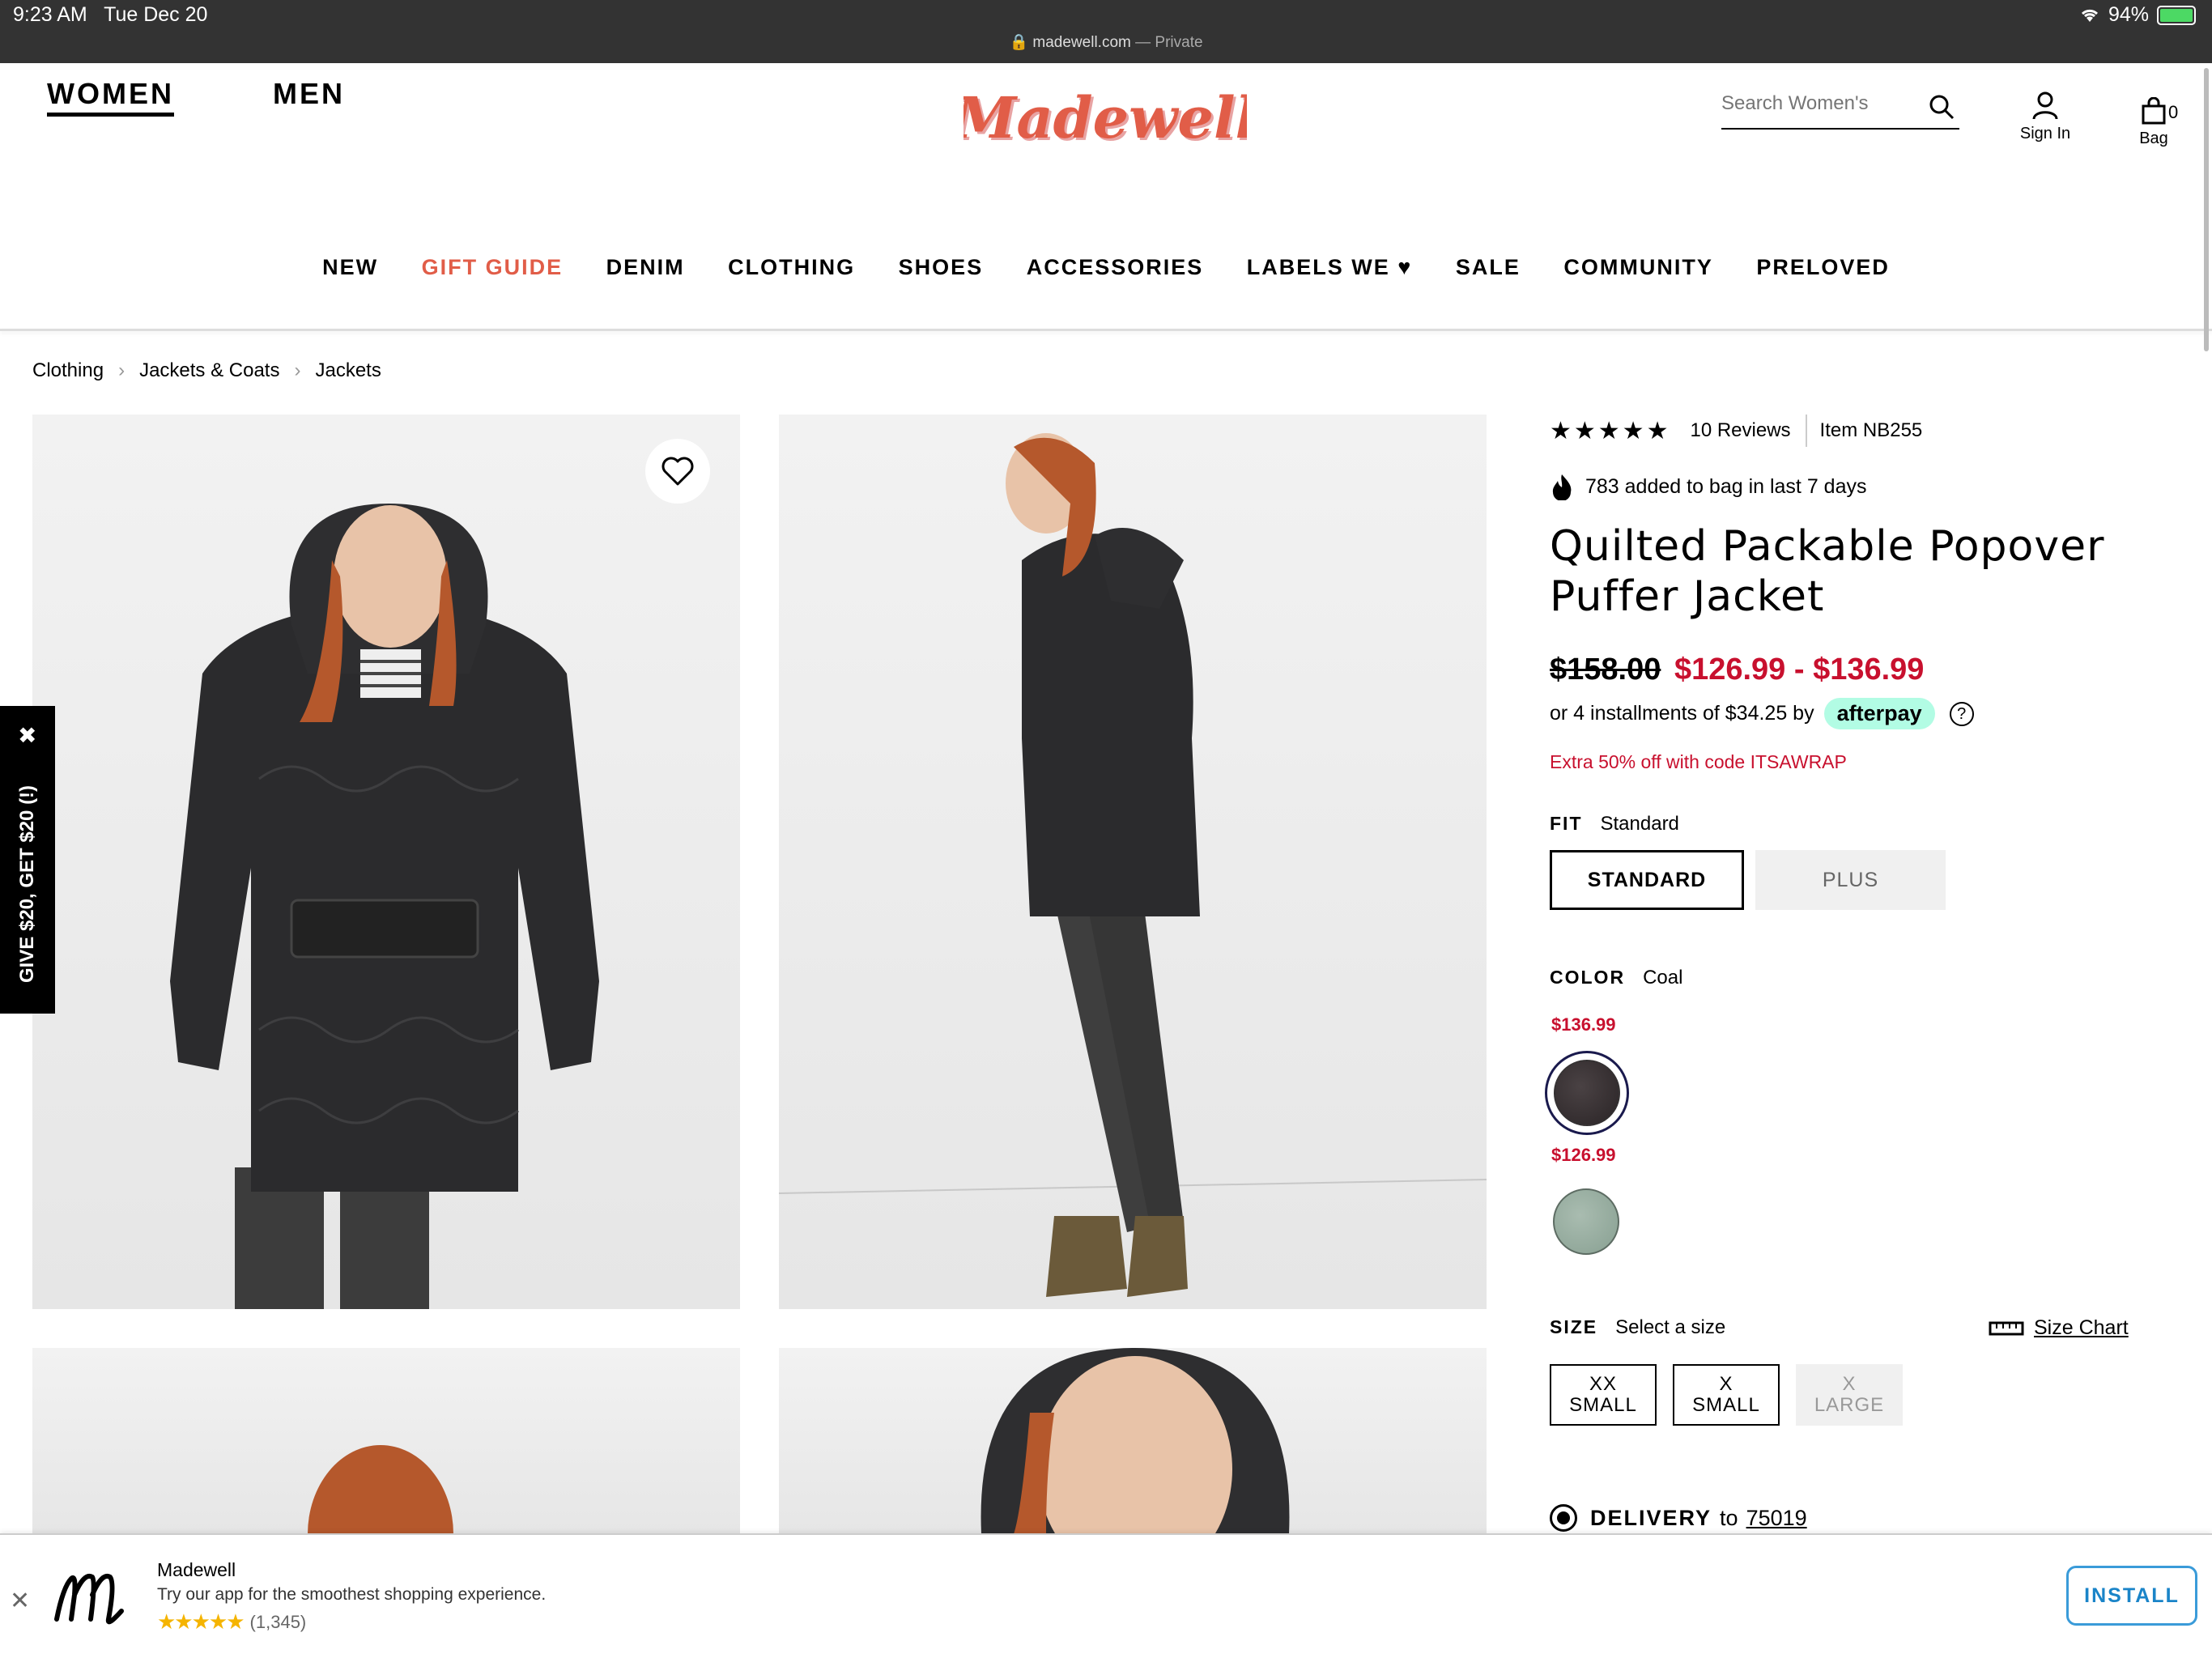  I want to click on swatch-price: $136.99, so click(1583, 1024).